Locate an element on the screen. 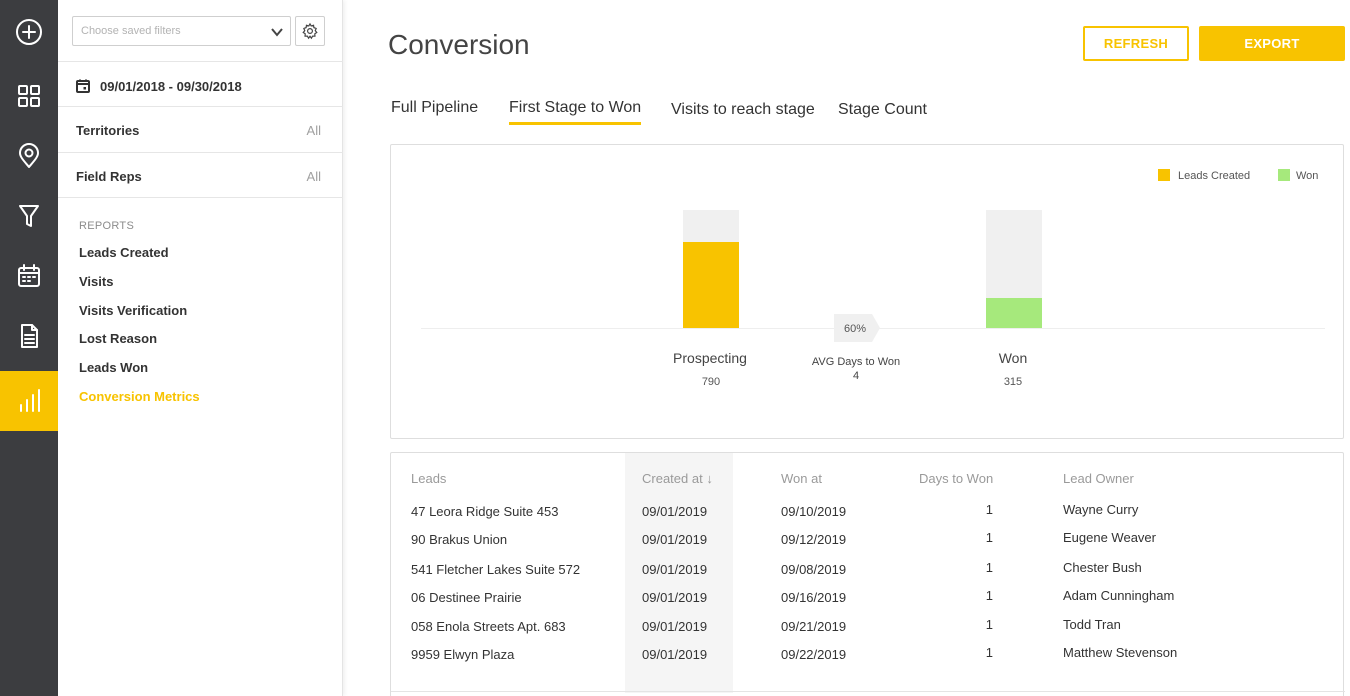  column-header-created-at: Created at ↓ is located at coordinates (677, 478).